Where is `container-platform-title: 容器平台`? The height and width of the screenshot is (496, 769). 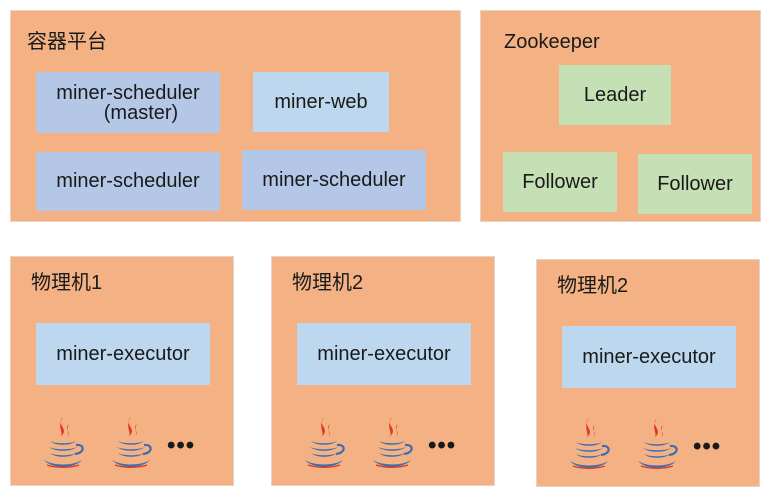 container-platform-title: 容器平台 is located at coordinates (67, 42).